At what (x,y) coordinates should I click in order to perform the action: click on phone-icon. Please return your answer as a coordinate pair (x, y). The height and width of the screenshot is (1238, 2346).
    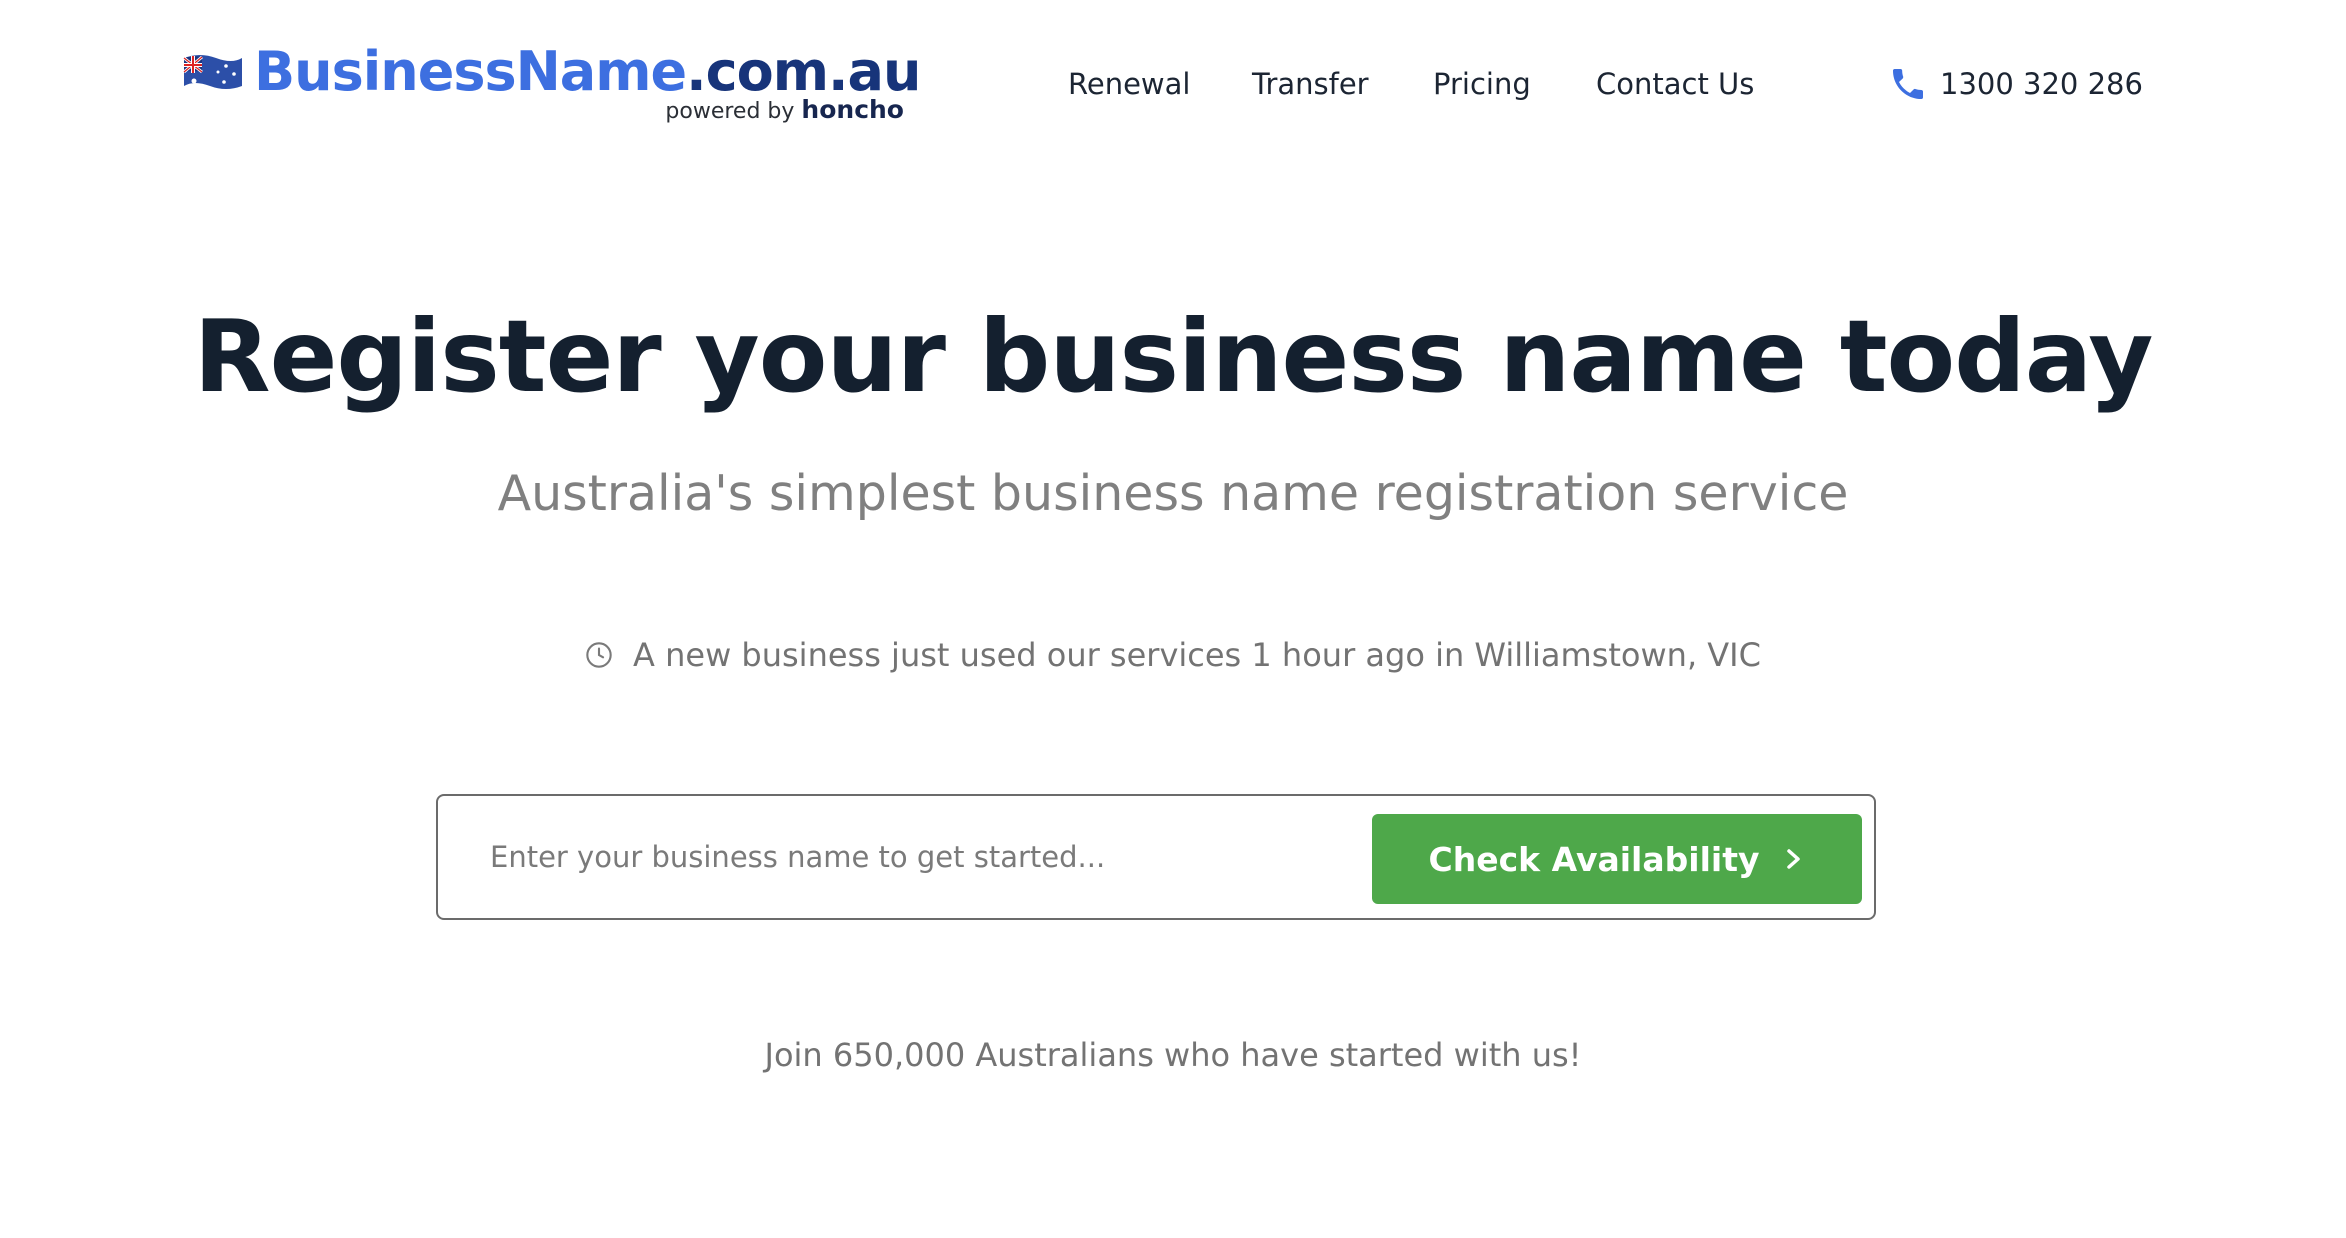
    Looking at the image, I should click on (1908, 84).